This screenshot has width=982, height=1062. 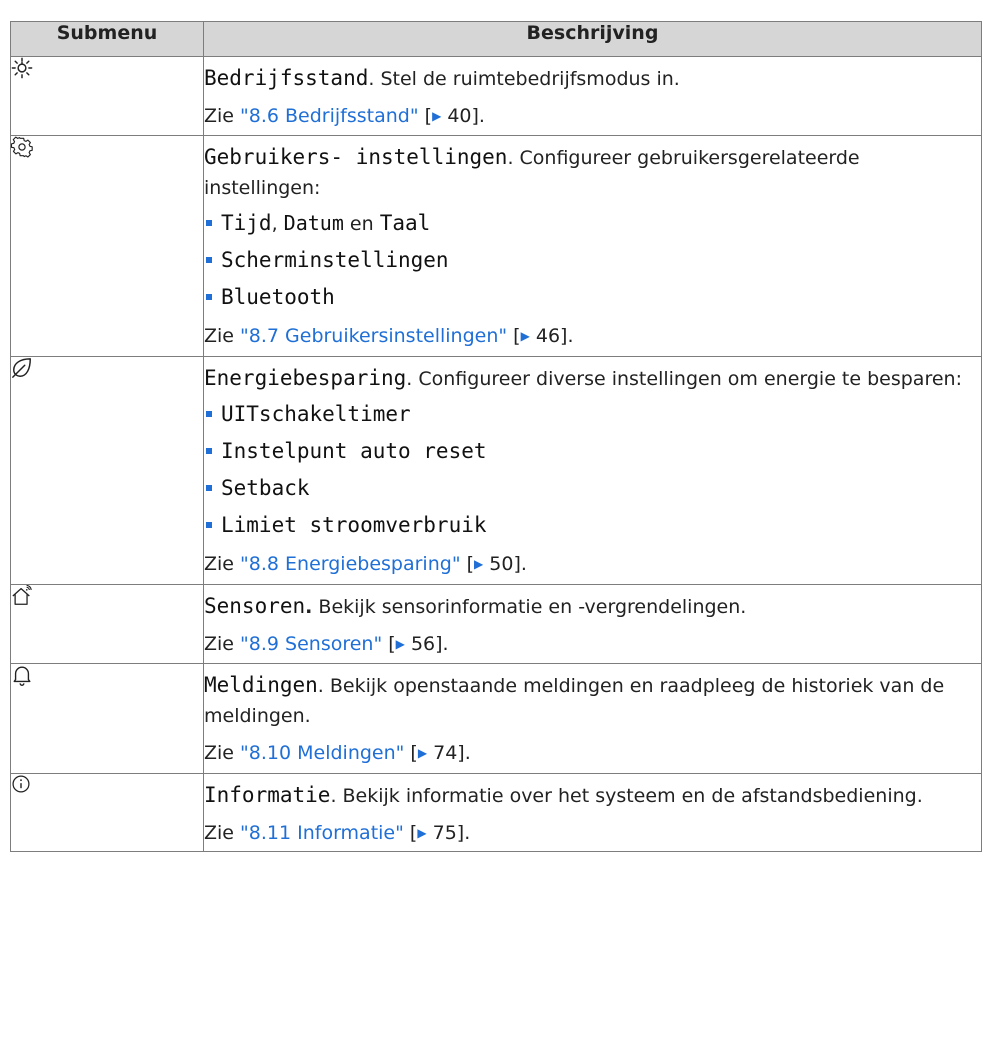 I want to click on page-number: 40, so click(x=456, y=116).